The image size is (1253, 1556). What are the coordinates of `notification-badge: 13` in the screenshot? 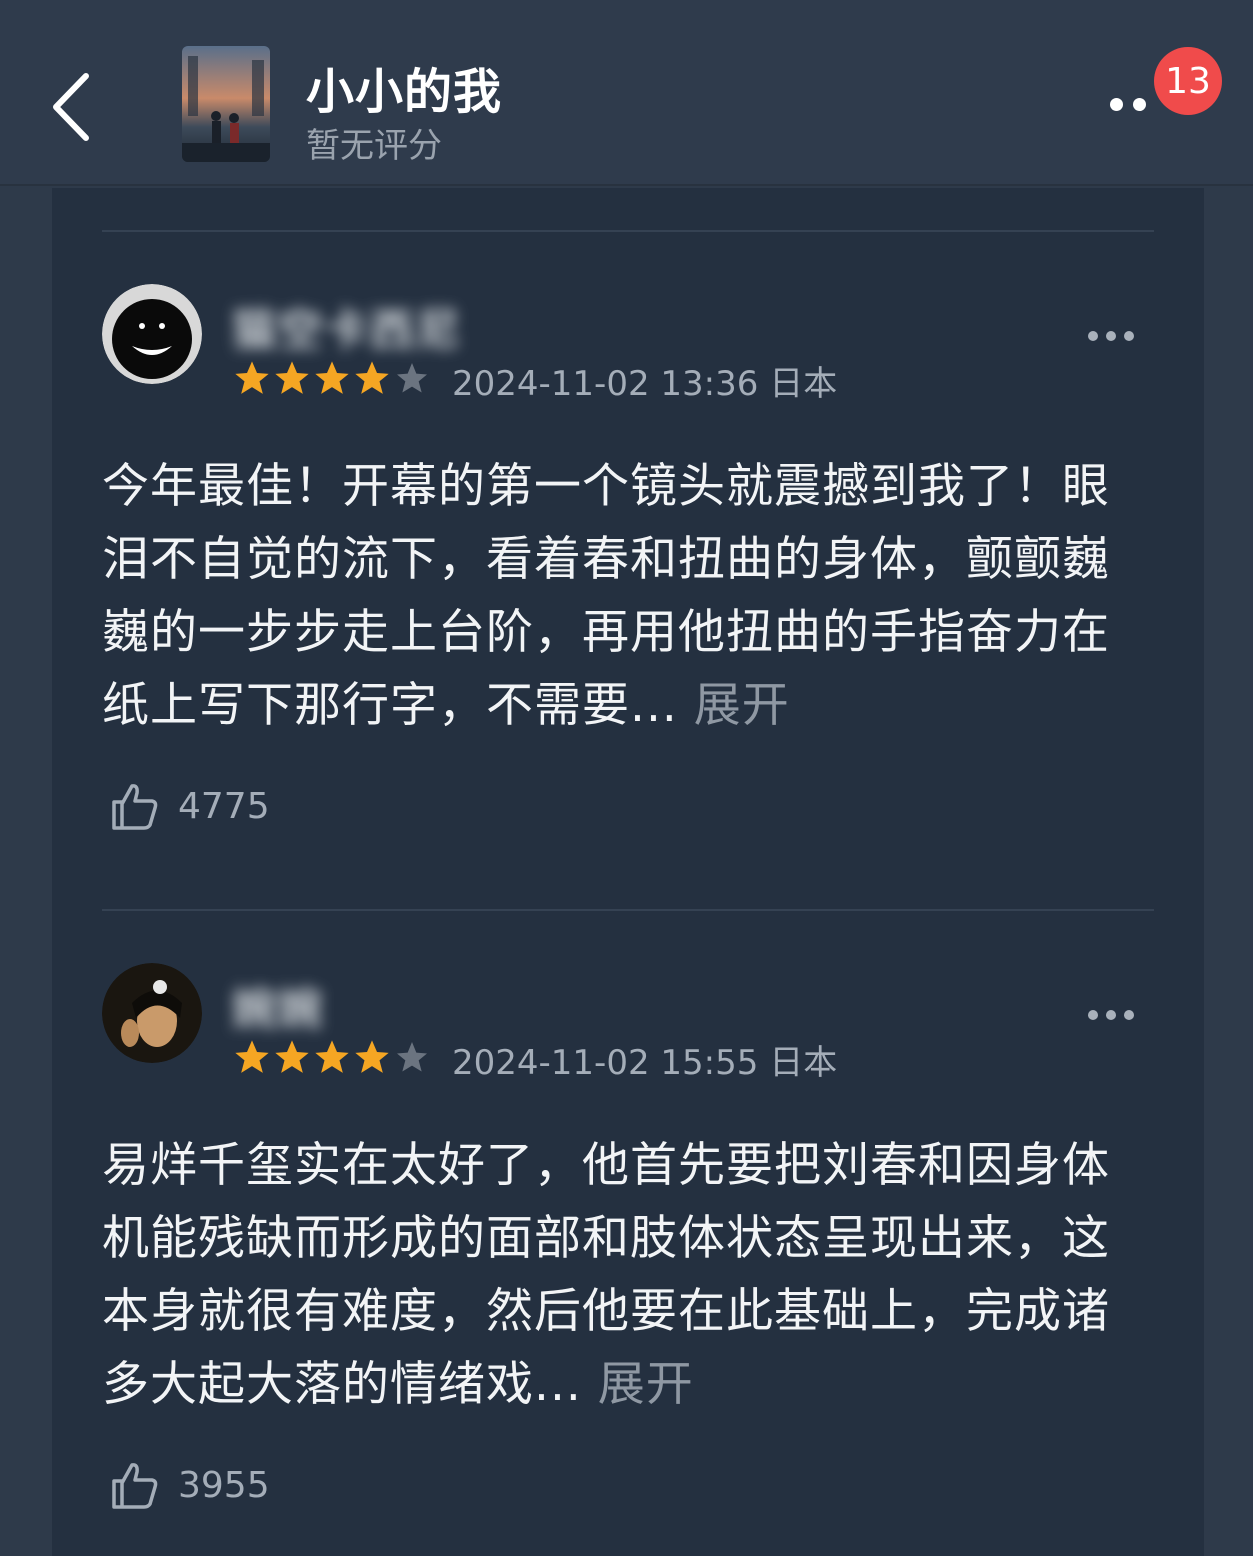 It's located at (1188, 81).